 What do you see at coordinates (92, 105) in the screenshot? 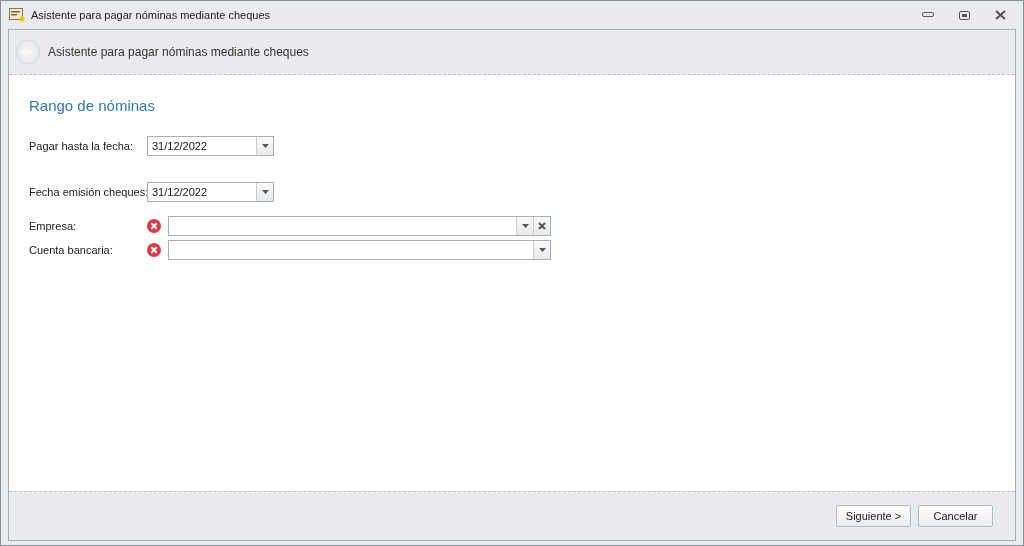
I see `section-title: Rango de nóminas` at bounding box center [92, 105].